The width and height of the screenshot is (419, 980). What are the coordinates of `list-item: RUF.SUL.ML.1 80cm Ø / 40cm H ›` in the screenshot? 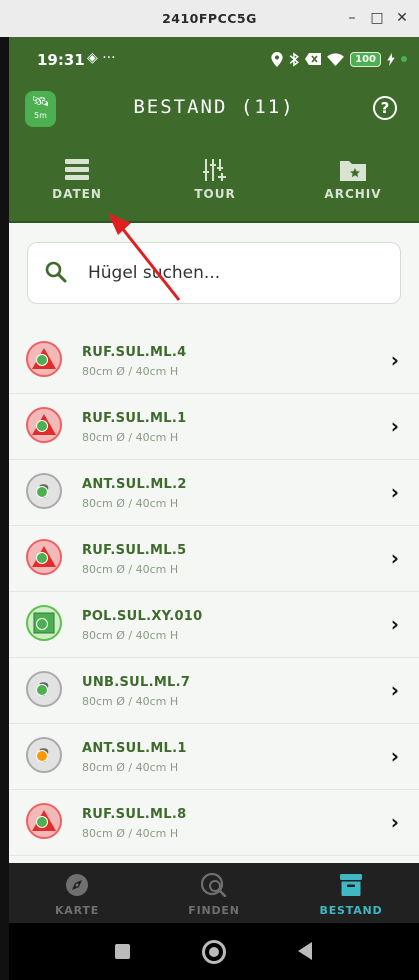 It's located at (214, 427).